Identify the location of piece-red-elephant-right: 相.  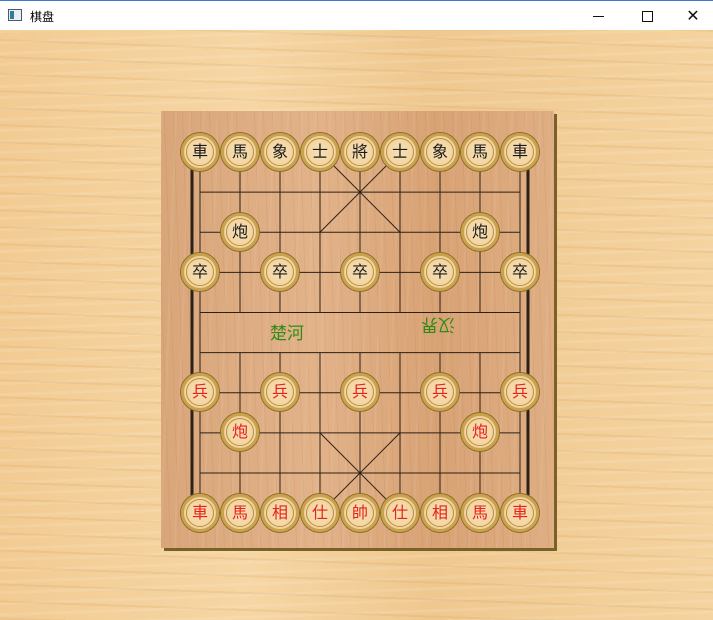
(440, 513).